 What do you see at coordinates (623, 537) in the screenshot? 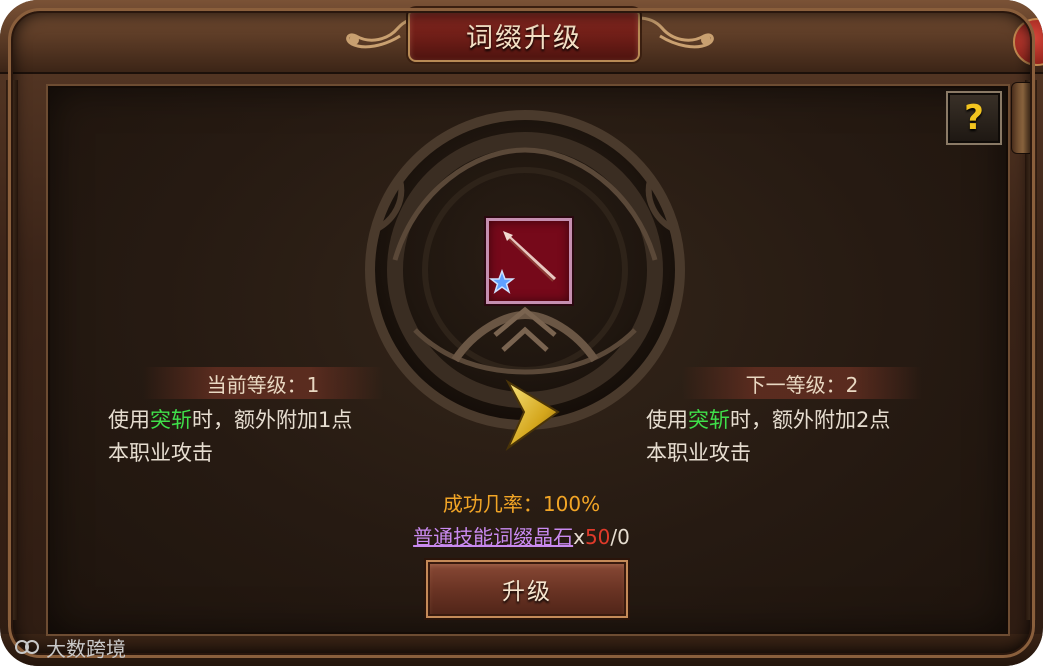
I see `material-owned: 0` at bounding box center [623, 537].